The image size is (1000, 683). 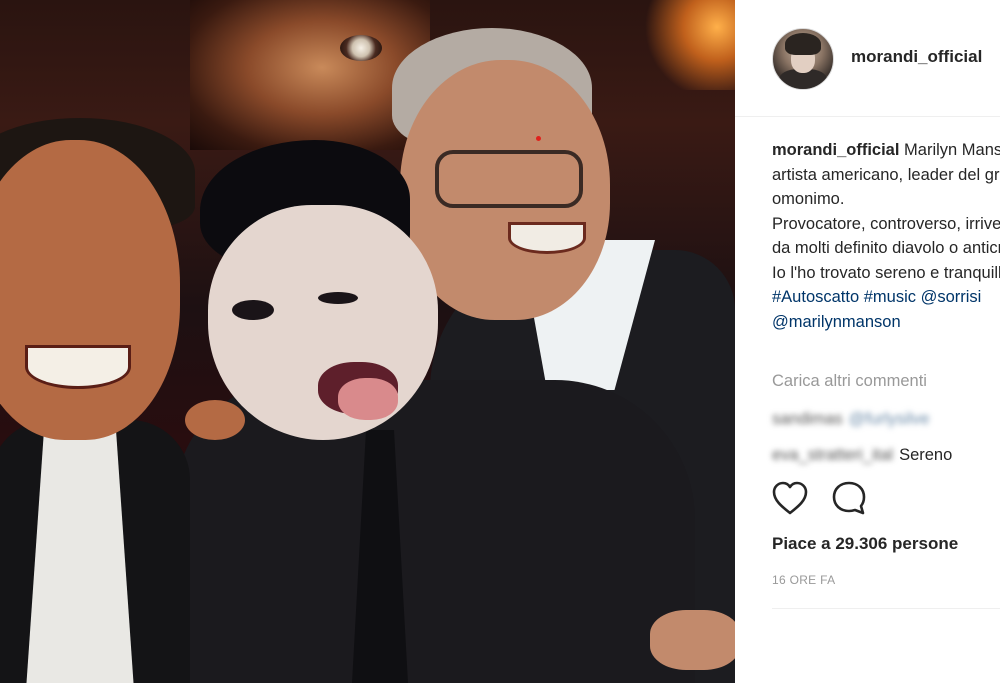 What do you see at coordinates (889, 419) in the screenshot?
I see `comment-text: @furlysilve` at bounding box center [889, 419].